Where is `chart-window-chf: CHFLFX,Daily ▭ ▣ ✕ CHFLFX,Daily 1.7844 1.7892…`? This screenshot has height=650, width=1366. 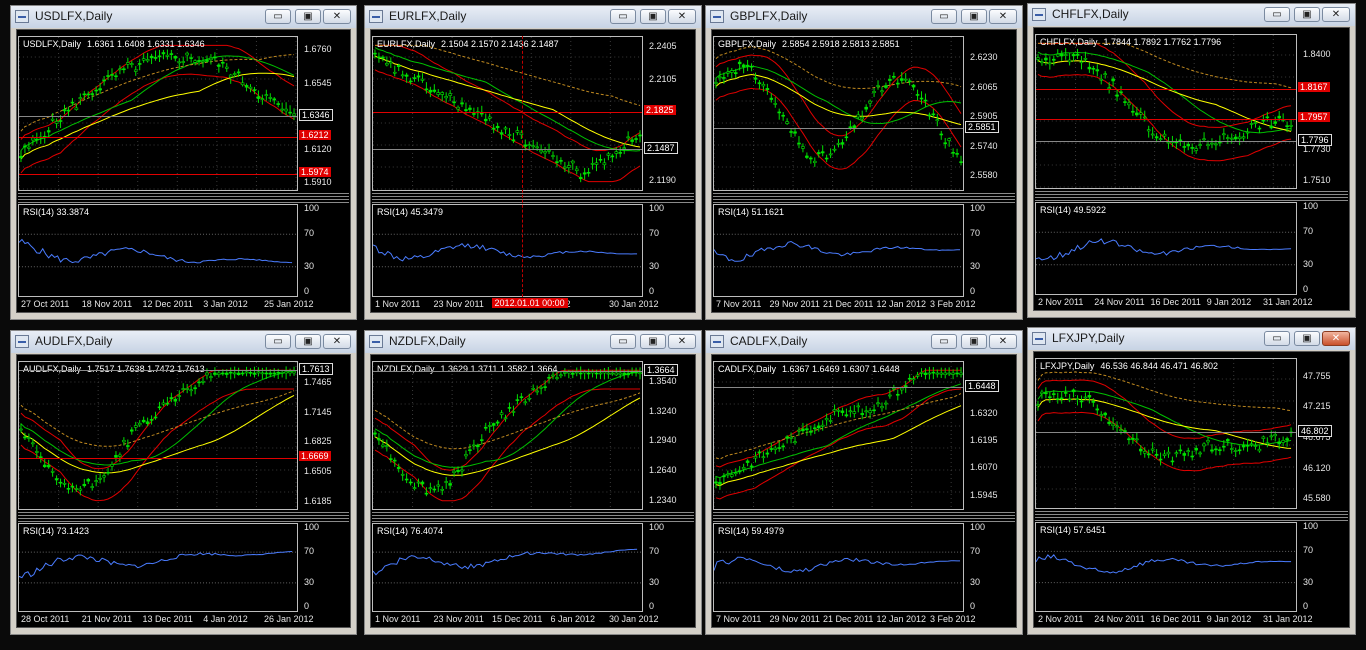 chart-window-chf: CHFLFX,Daily ▭ ▣ ✕ CHFLFX,Daily 1.7844 1.7892… is located at coordinates (1191, 160).